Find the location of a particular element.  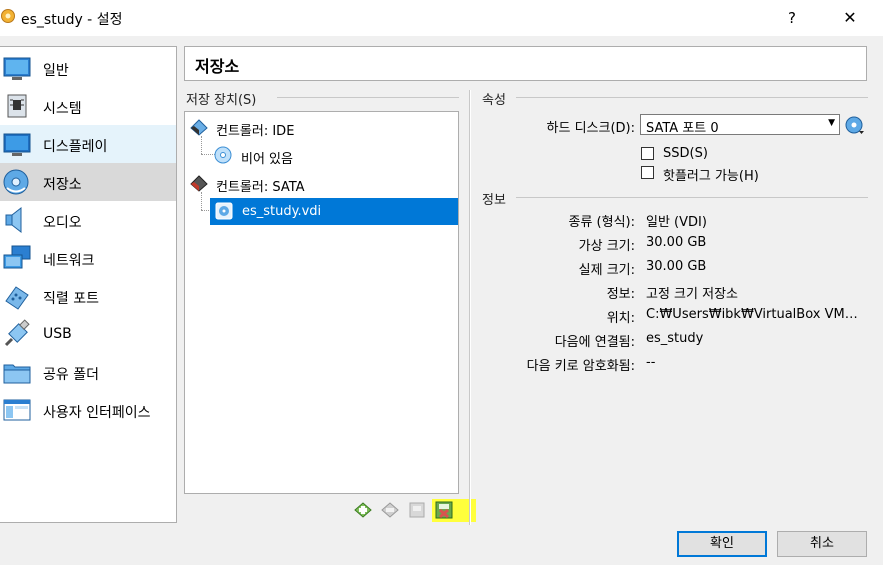

info-details-value: 고정 크기 저장소 is located at coordinates (692, 294).